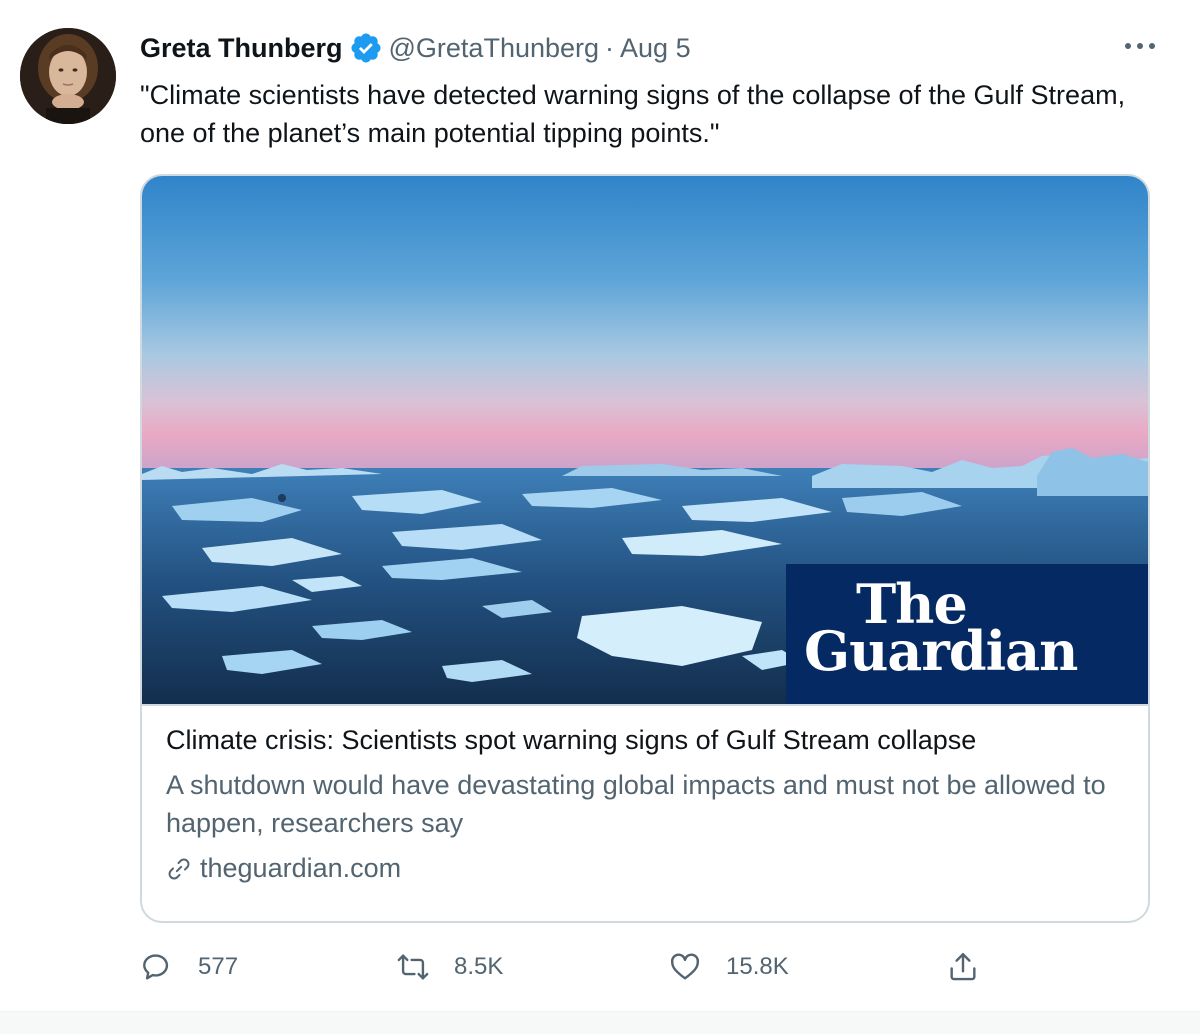 Image resolution: width=1200 pixels, height=1034 pixels. Describe the element at coordinates (449, 967) in the screenshot. I see `retweet-button: 8.5K` at that location.